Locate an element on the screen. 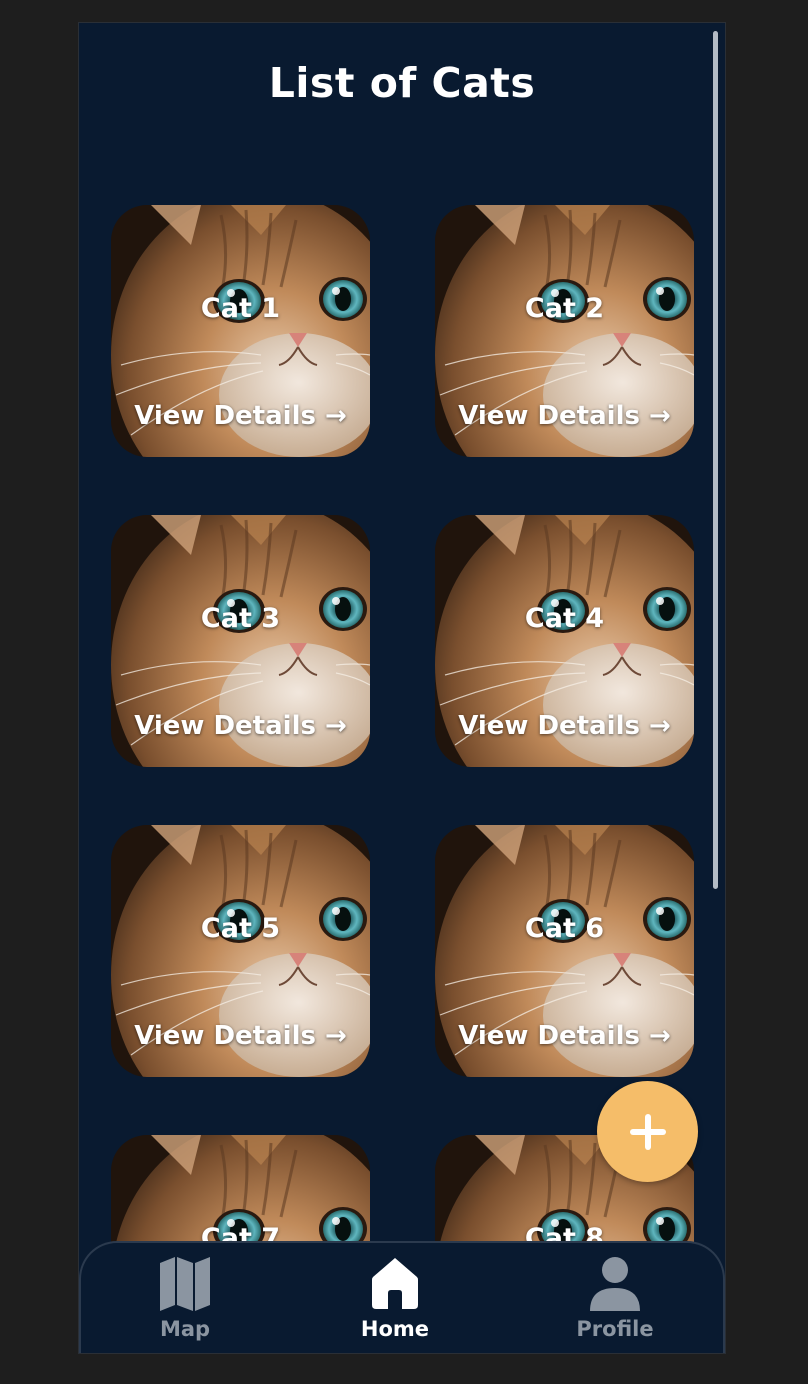  cat-name: Cat 5 is located at coordinates (240, 928).